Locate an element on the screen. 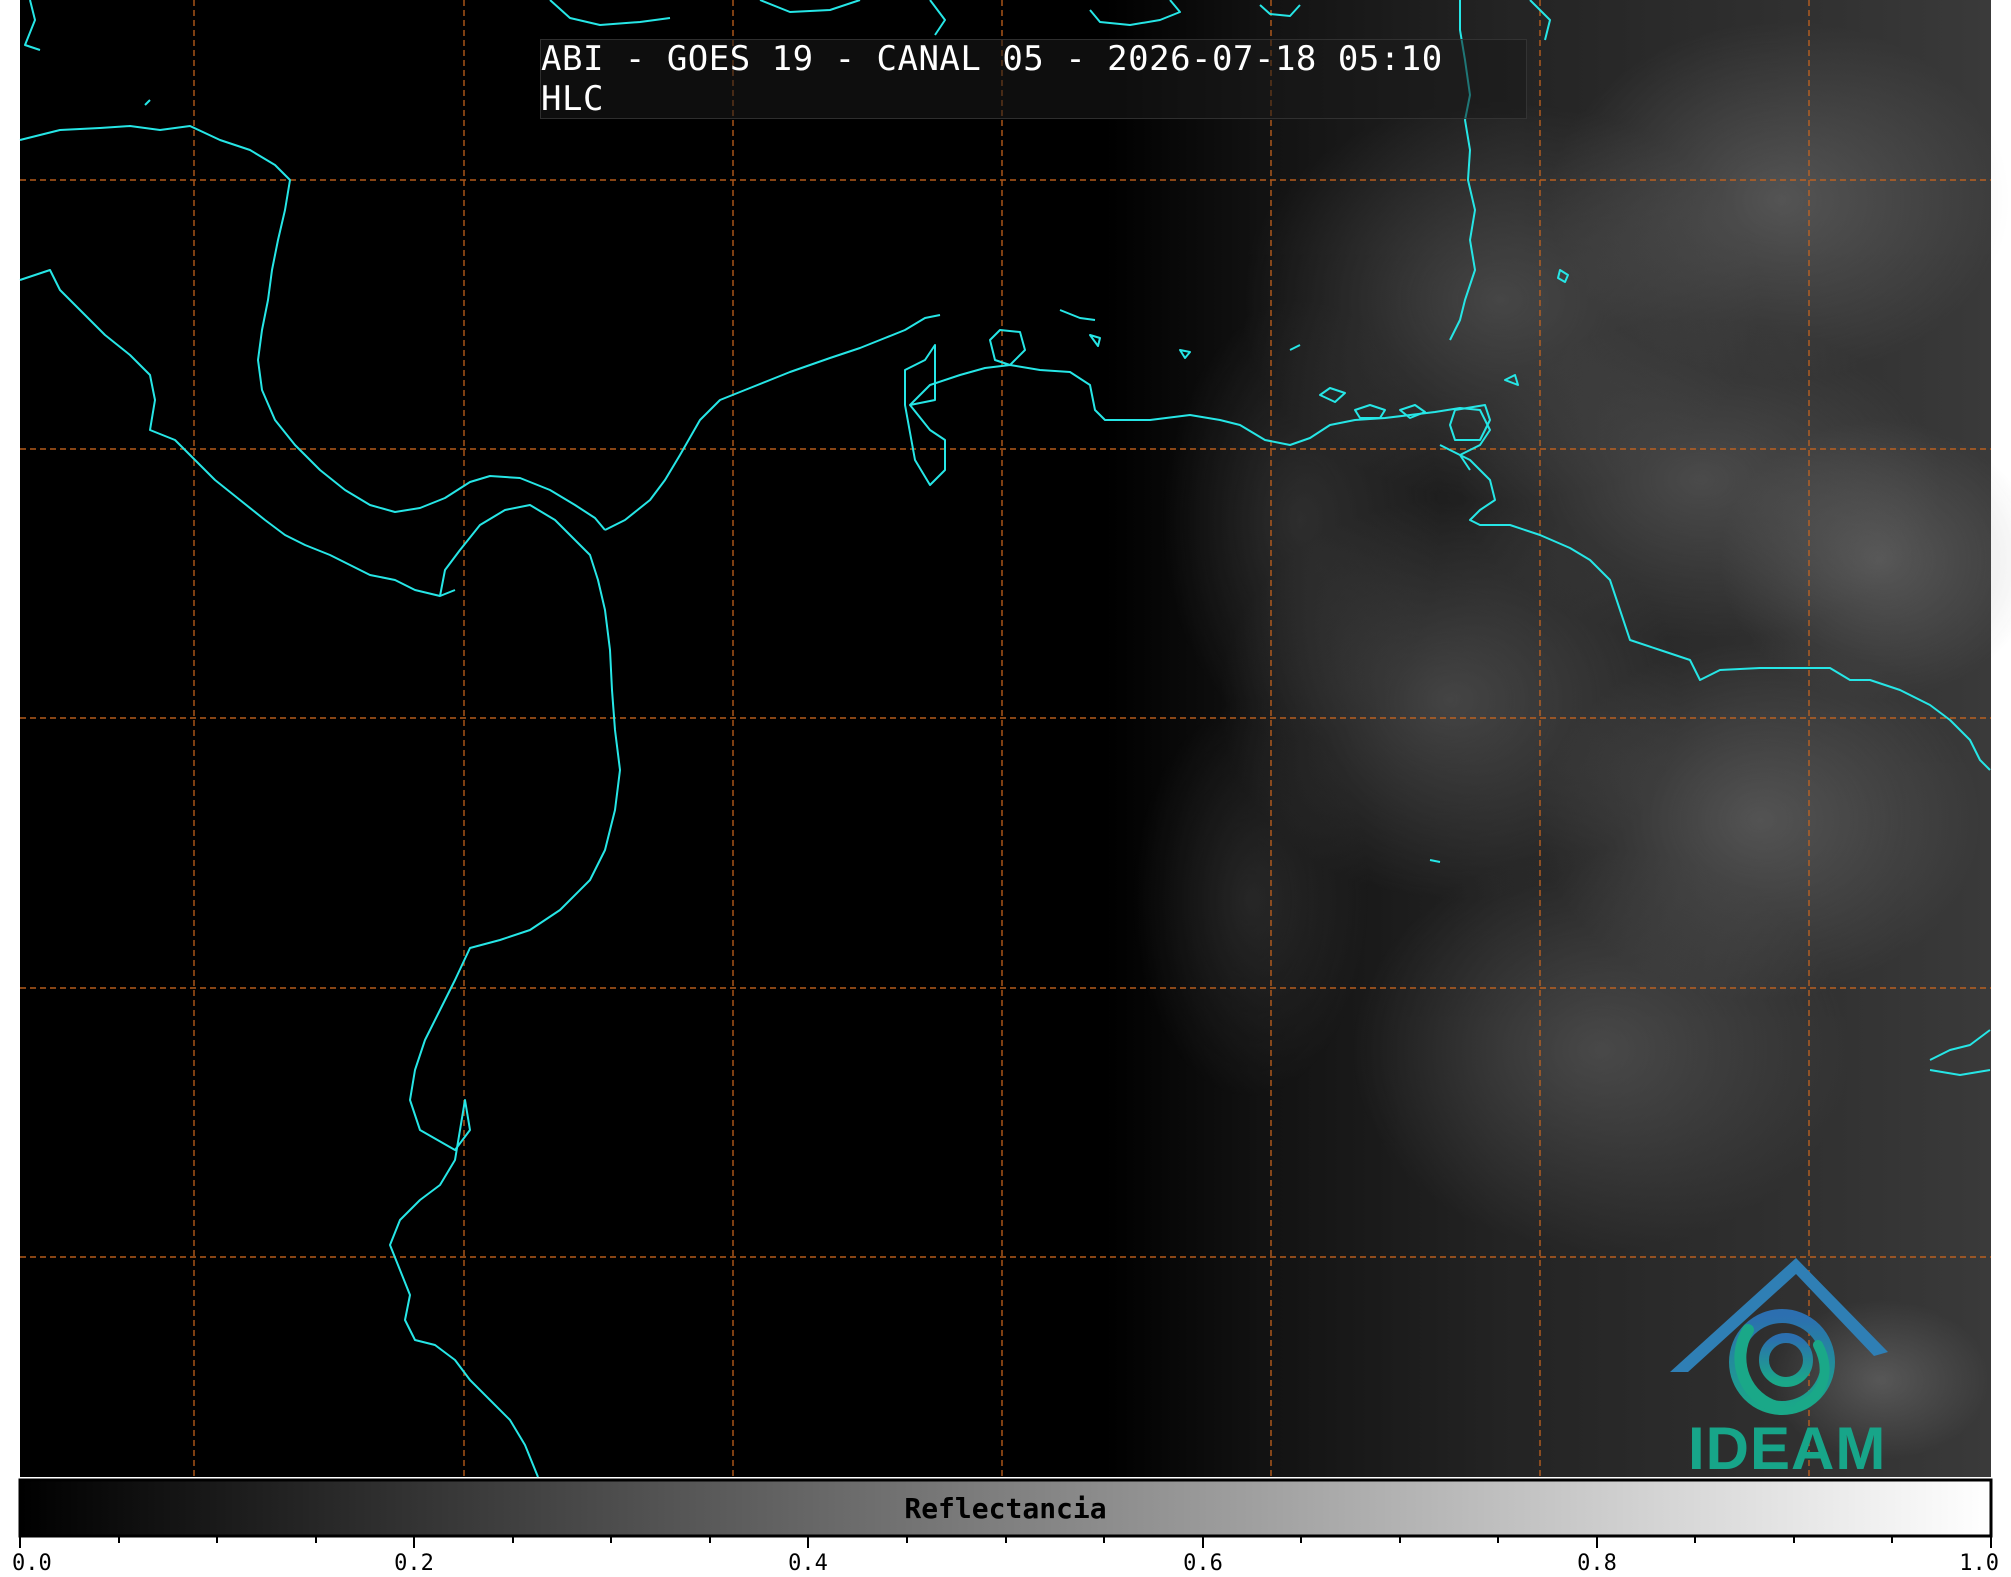 The width and height of the screenshot is (2011, 1577). ideam-logo-text: IDEAM is located at coordinates (1787, 1448).